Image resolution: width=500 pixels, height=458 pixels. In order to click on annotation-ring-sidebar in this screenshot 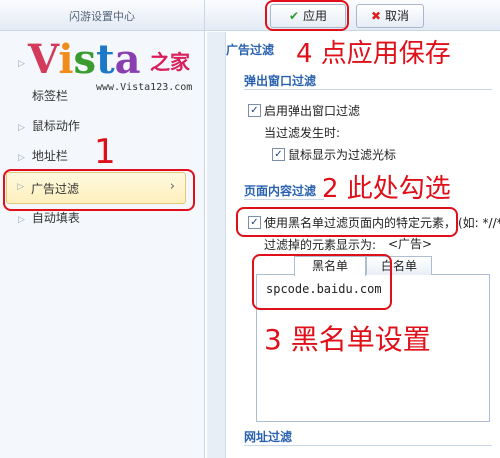, I will do `click(99, 190)`.